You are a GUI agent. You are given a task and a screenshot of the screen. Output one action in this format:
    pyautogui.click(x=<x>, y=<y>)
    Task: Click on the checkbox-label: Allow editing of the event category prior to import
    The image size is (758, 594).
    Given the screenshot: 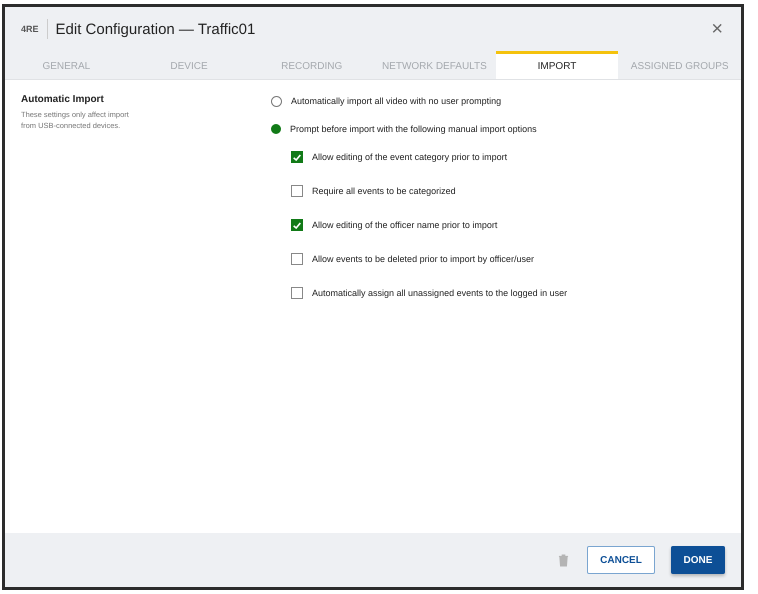 What is the action you would take?
    pyautogui.click(x=410, y=157)
    